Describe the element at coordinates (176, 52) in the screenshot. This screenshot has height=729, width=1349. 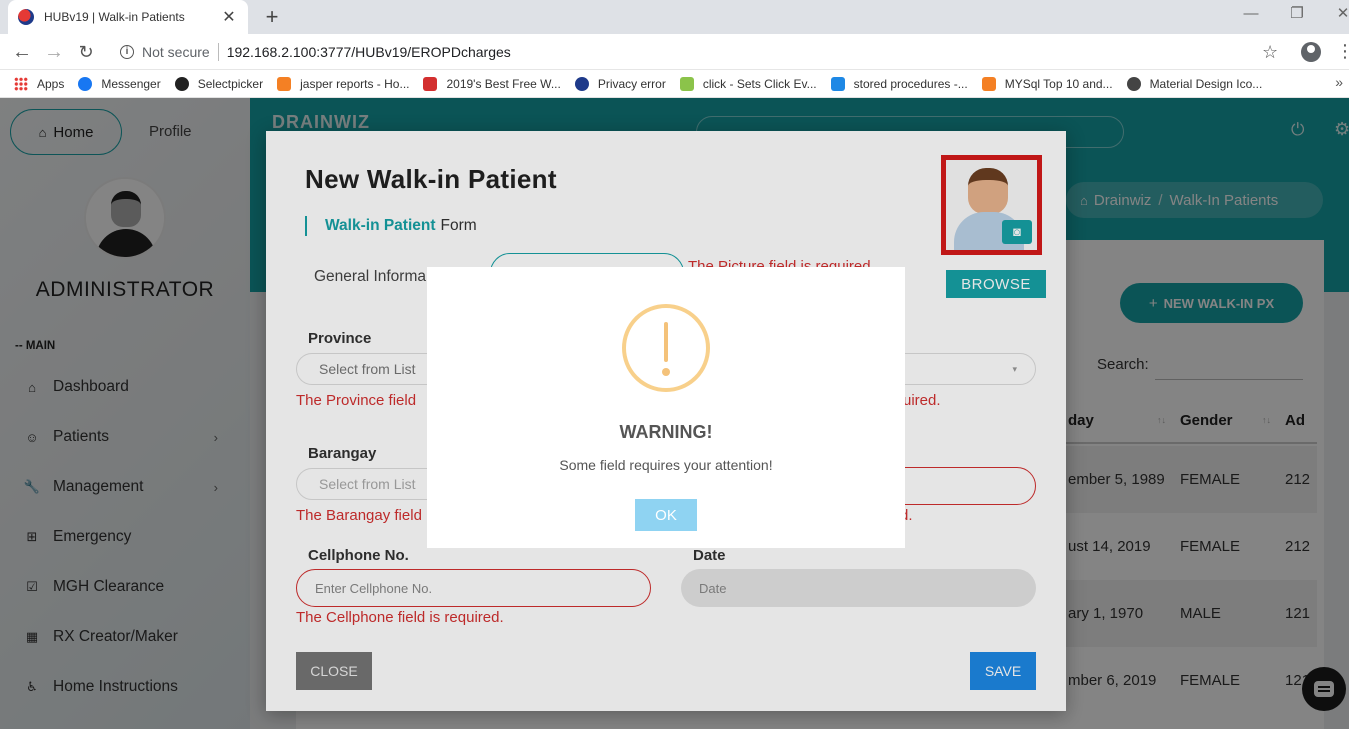
I see `security-label: Not secure` at that location.